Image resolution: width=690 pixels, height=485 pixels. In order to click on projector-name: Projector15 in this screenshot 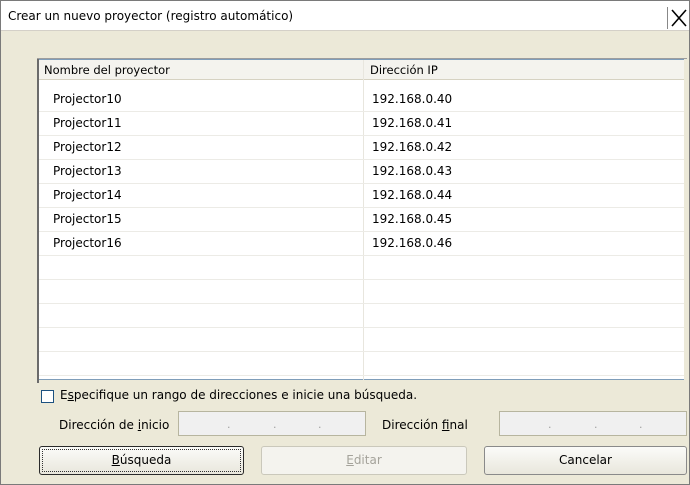, I will do `click(87, 219)`.